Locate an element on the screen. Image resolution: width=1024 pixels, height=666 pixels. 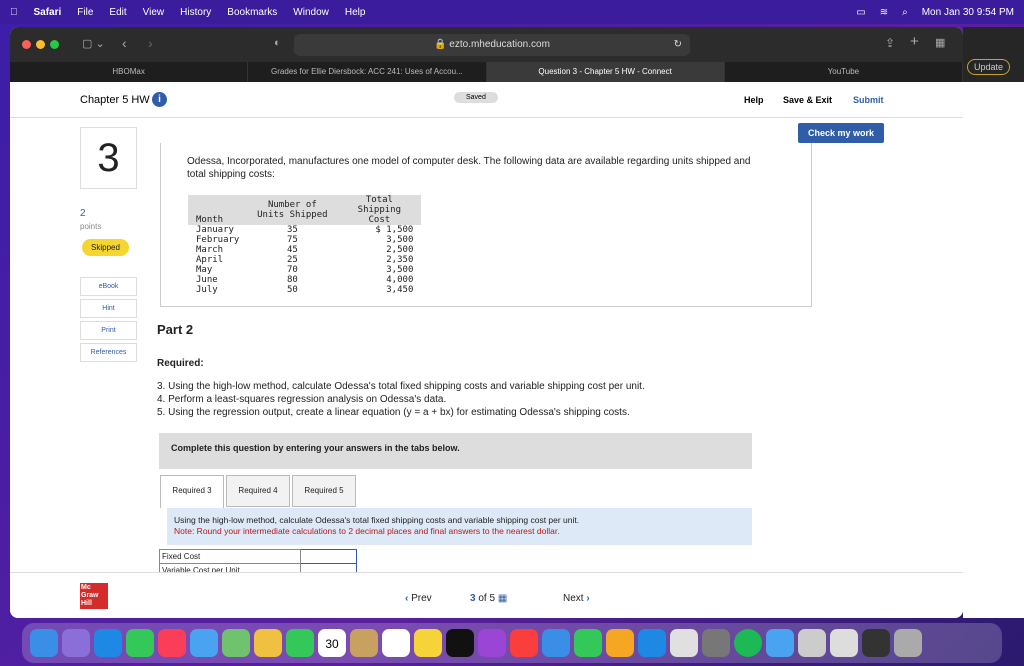
reminders-icon is located at coordinates (396, 643).